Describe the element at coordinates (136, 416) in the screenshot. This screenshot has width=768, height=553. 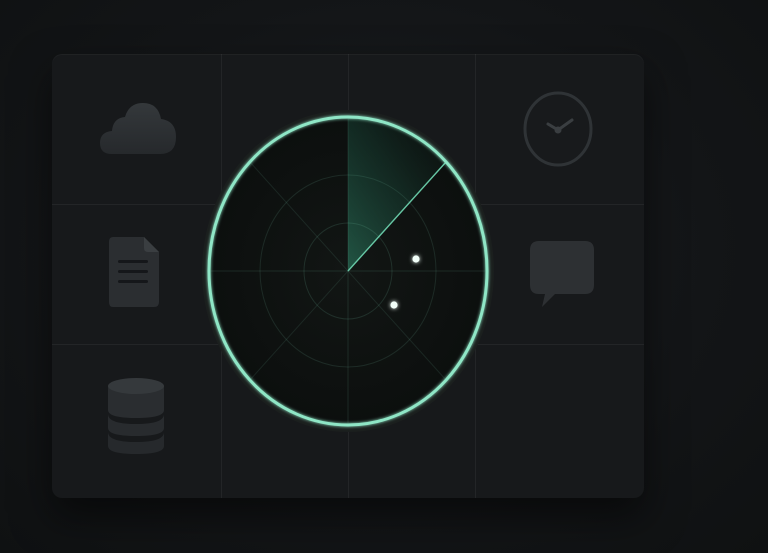
I see `database-icon` at that location.